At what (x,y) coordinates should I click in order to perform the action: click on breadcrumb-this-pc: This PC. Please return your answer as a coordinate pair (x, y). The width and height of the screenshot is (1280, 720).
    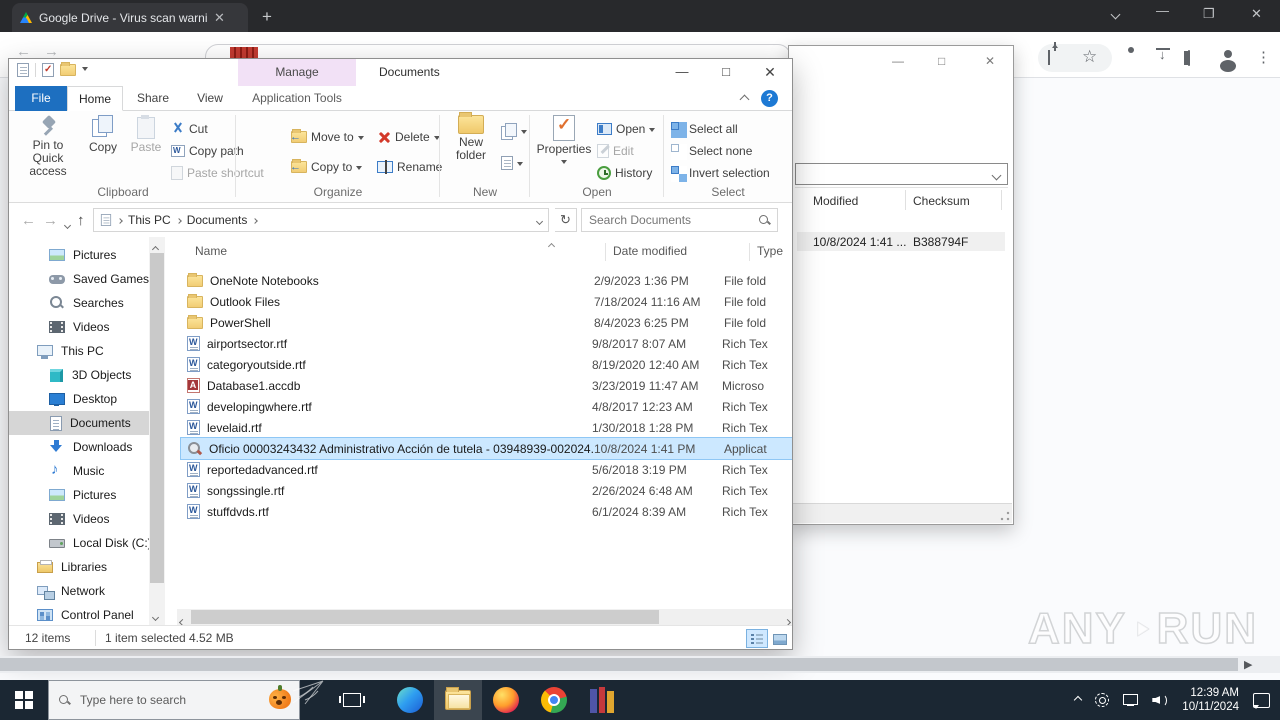
    Looking at the image, I should click on (149, 220).